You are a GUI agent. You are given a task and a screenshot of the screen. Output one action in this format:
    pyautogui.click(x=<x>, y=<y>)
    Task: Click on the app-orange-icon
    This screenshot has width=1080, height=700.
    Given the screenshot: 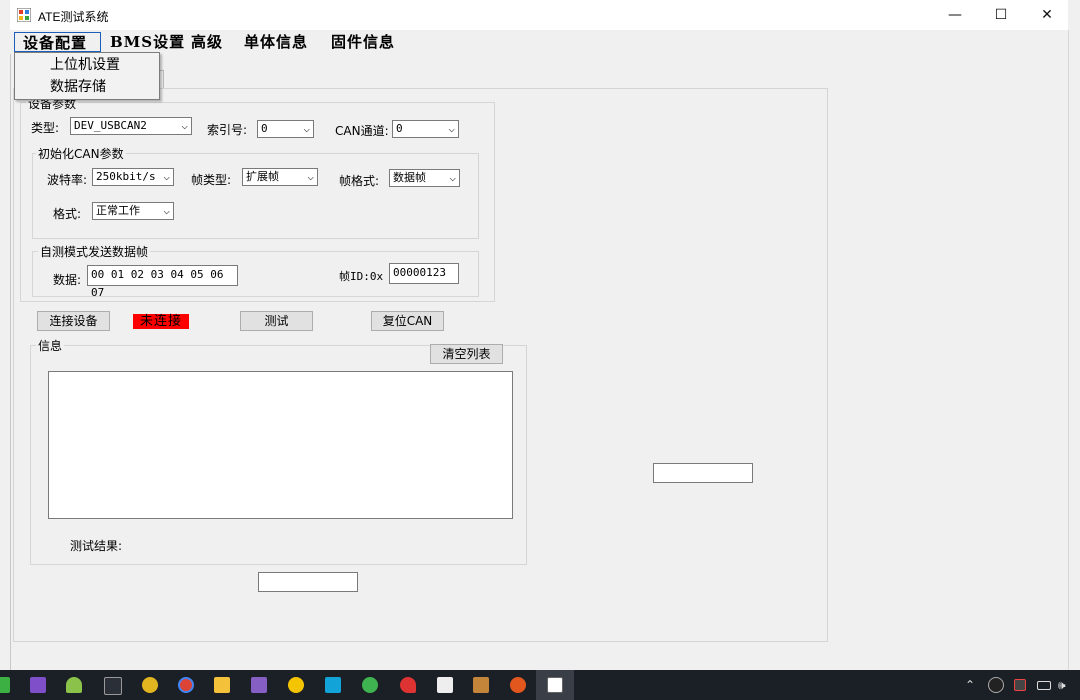 What is the action you would take?
    pyautogui.click(x=296, y=685)
    